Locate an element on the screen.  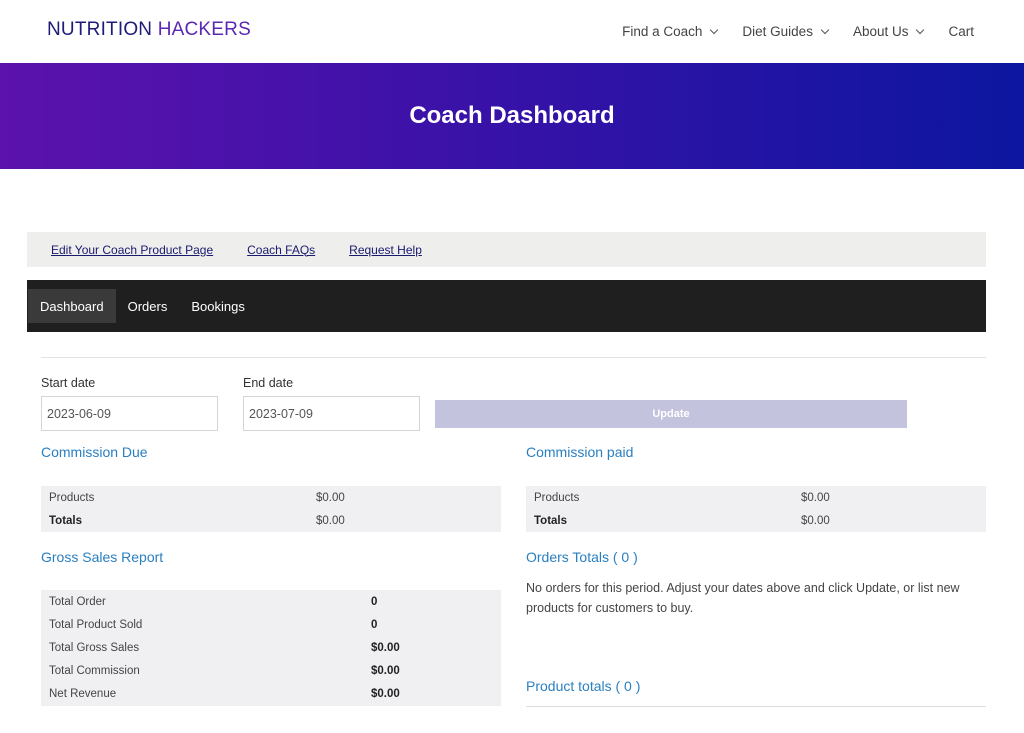
edit-coach-product-page-link: Edit Your Coach Product Page is located at coordinates (132, 250).